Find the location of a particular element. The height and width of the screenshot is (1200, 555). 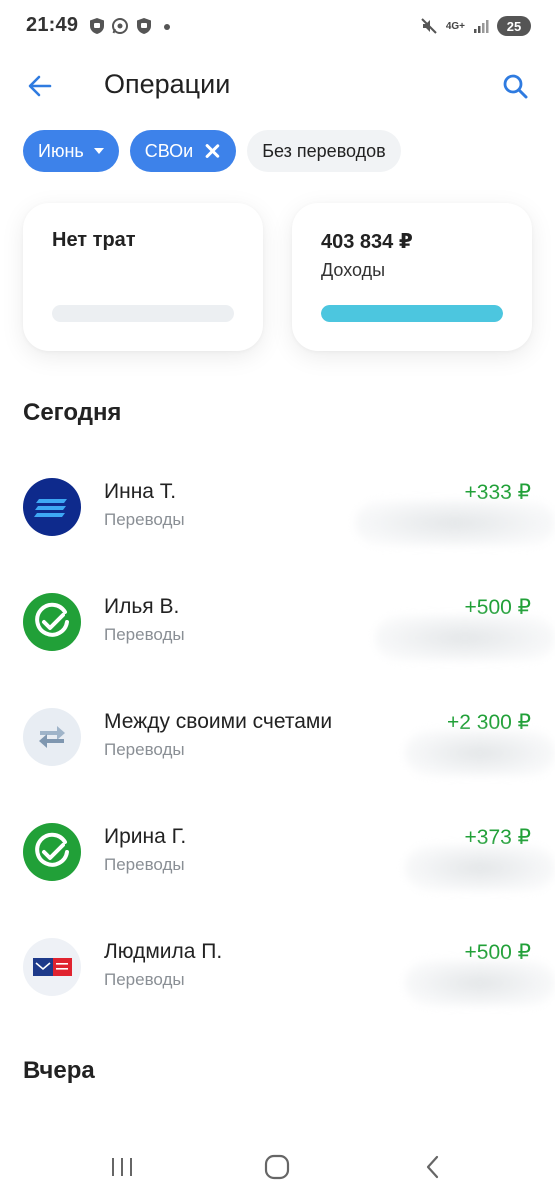

recent-apps-button is located at coordinates (122, 1167).